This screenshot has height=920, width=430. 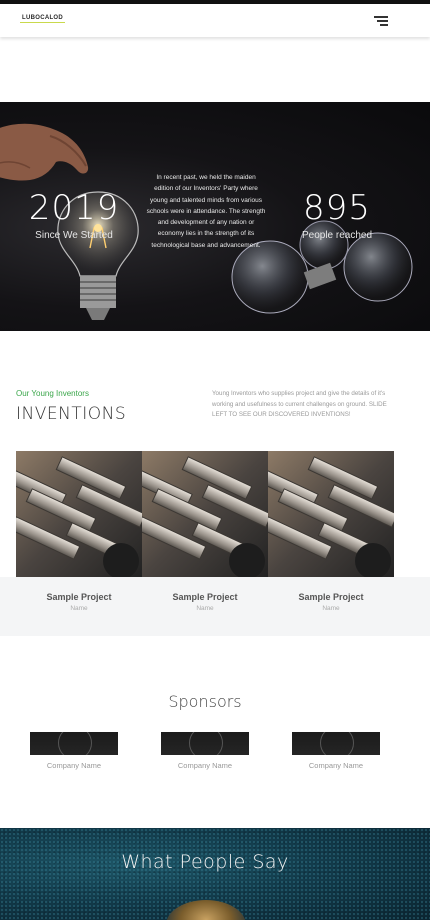 I want to click on inventions-title: INVENTIONS, so click(x=71, y=414).